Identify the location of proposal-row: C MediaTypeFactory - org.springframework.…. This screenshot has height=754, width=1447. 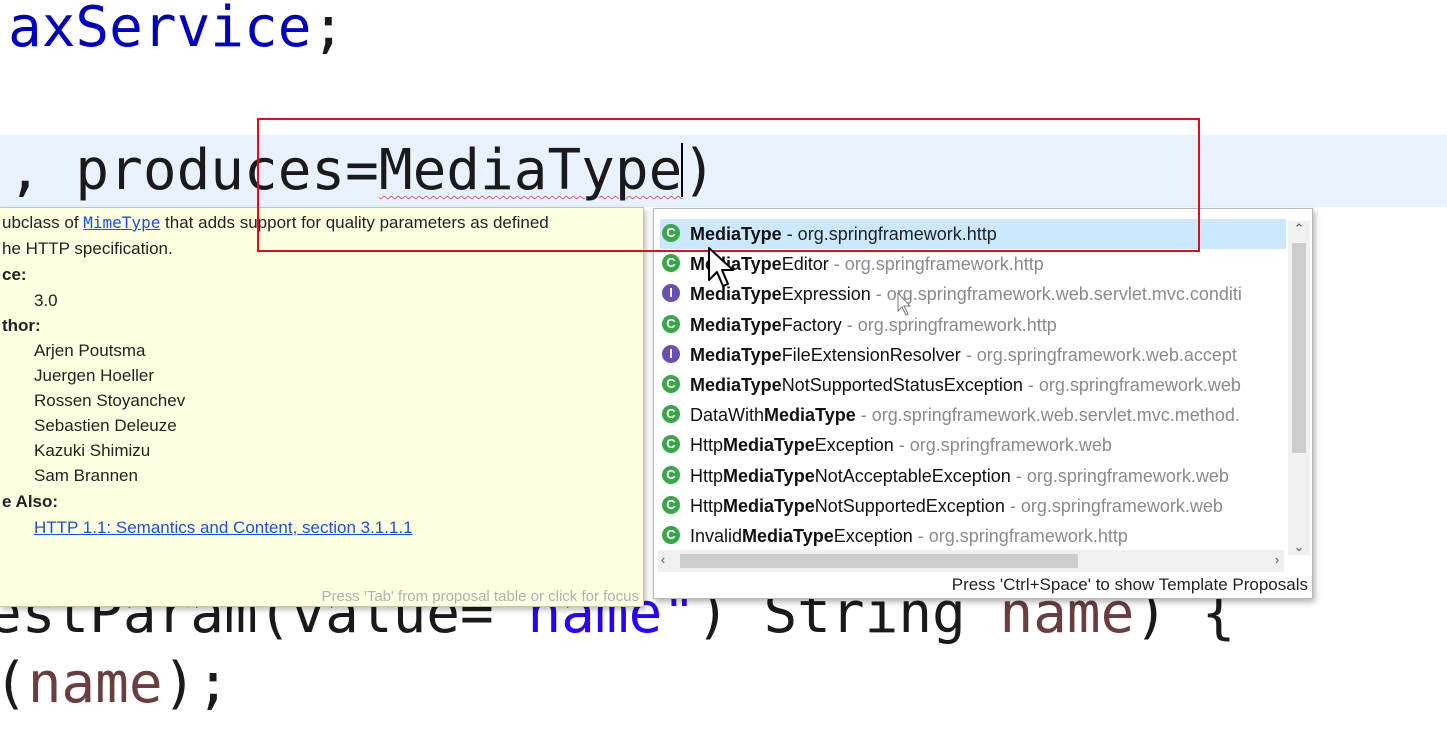
(973, 325).